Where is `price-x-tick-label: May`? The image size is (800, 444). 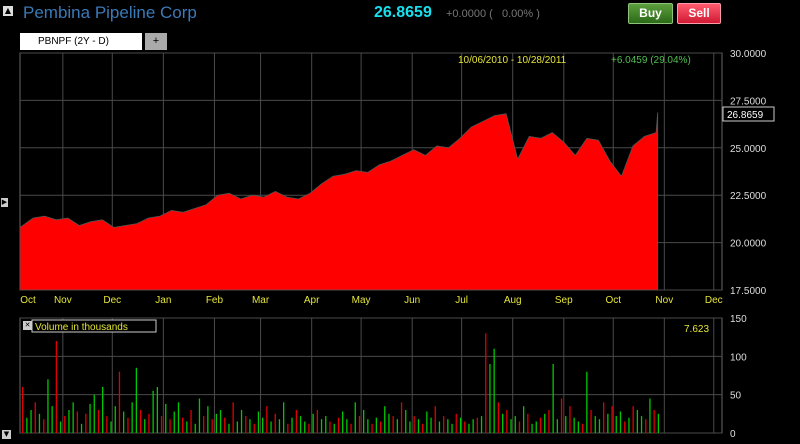
price-x-tick-label: May is located at coordinates (361, 300).